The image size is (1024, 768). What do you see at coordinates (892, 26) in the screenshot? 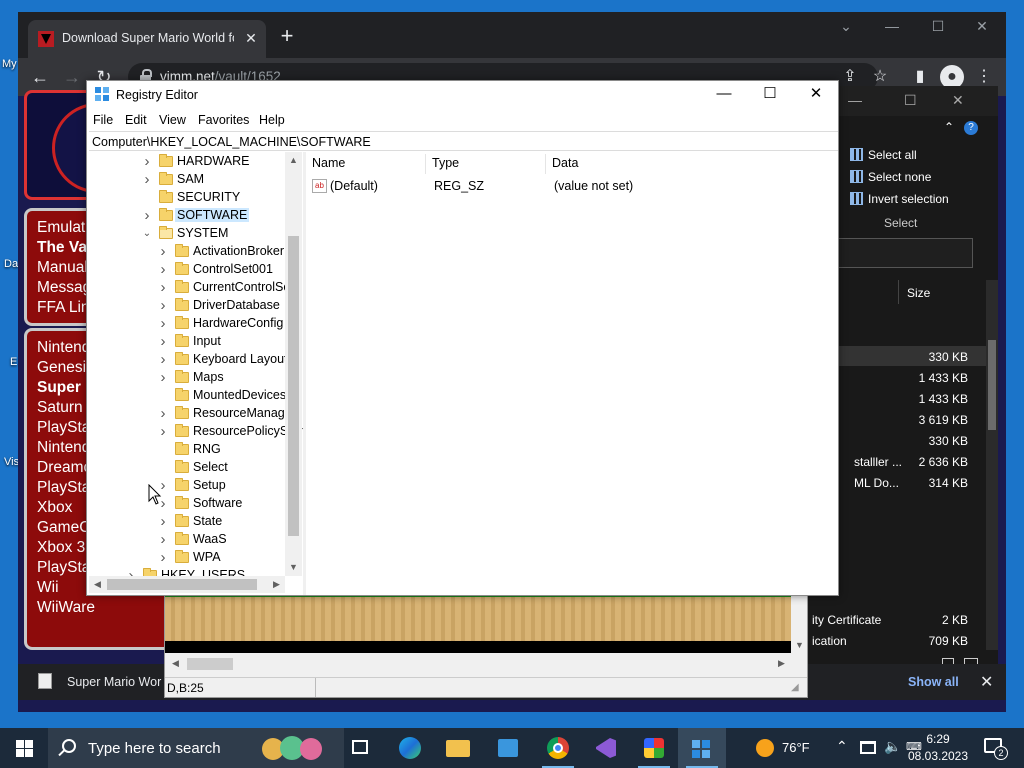
I see `minimize-button: —` at bounding box center [892, 26].